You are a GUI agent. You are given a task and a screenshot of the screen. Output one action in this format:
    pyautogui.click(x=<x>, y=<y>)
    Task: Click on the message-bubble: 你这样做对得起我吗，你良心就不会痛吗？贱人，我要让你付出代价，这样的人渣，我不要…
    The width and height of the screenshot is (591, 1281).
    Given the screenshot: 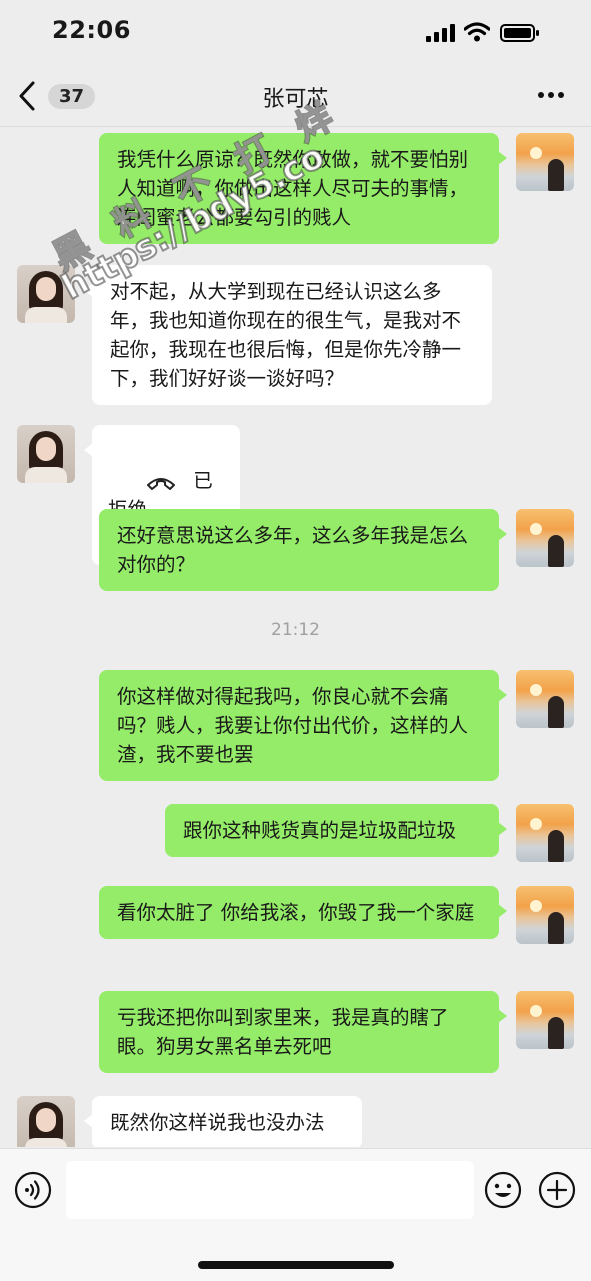 What is the action you would take?
    pyautogui.click(x=303, y=725)
    